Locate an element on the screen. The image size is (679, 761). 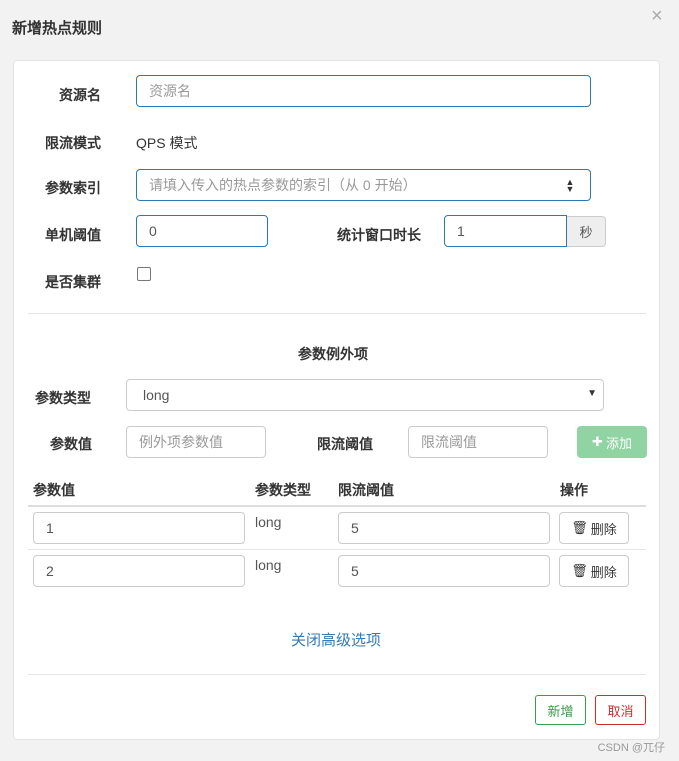
plus-icon: ✚ is located at coordinates (597, 441).